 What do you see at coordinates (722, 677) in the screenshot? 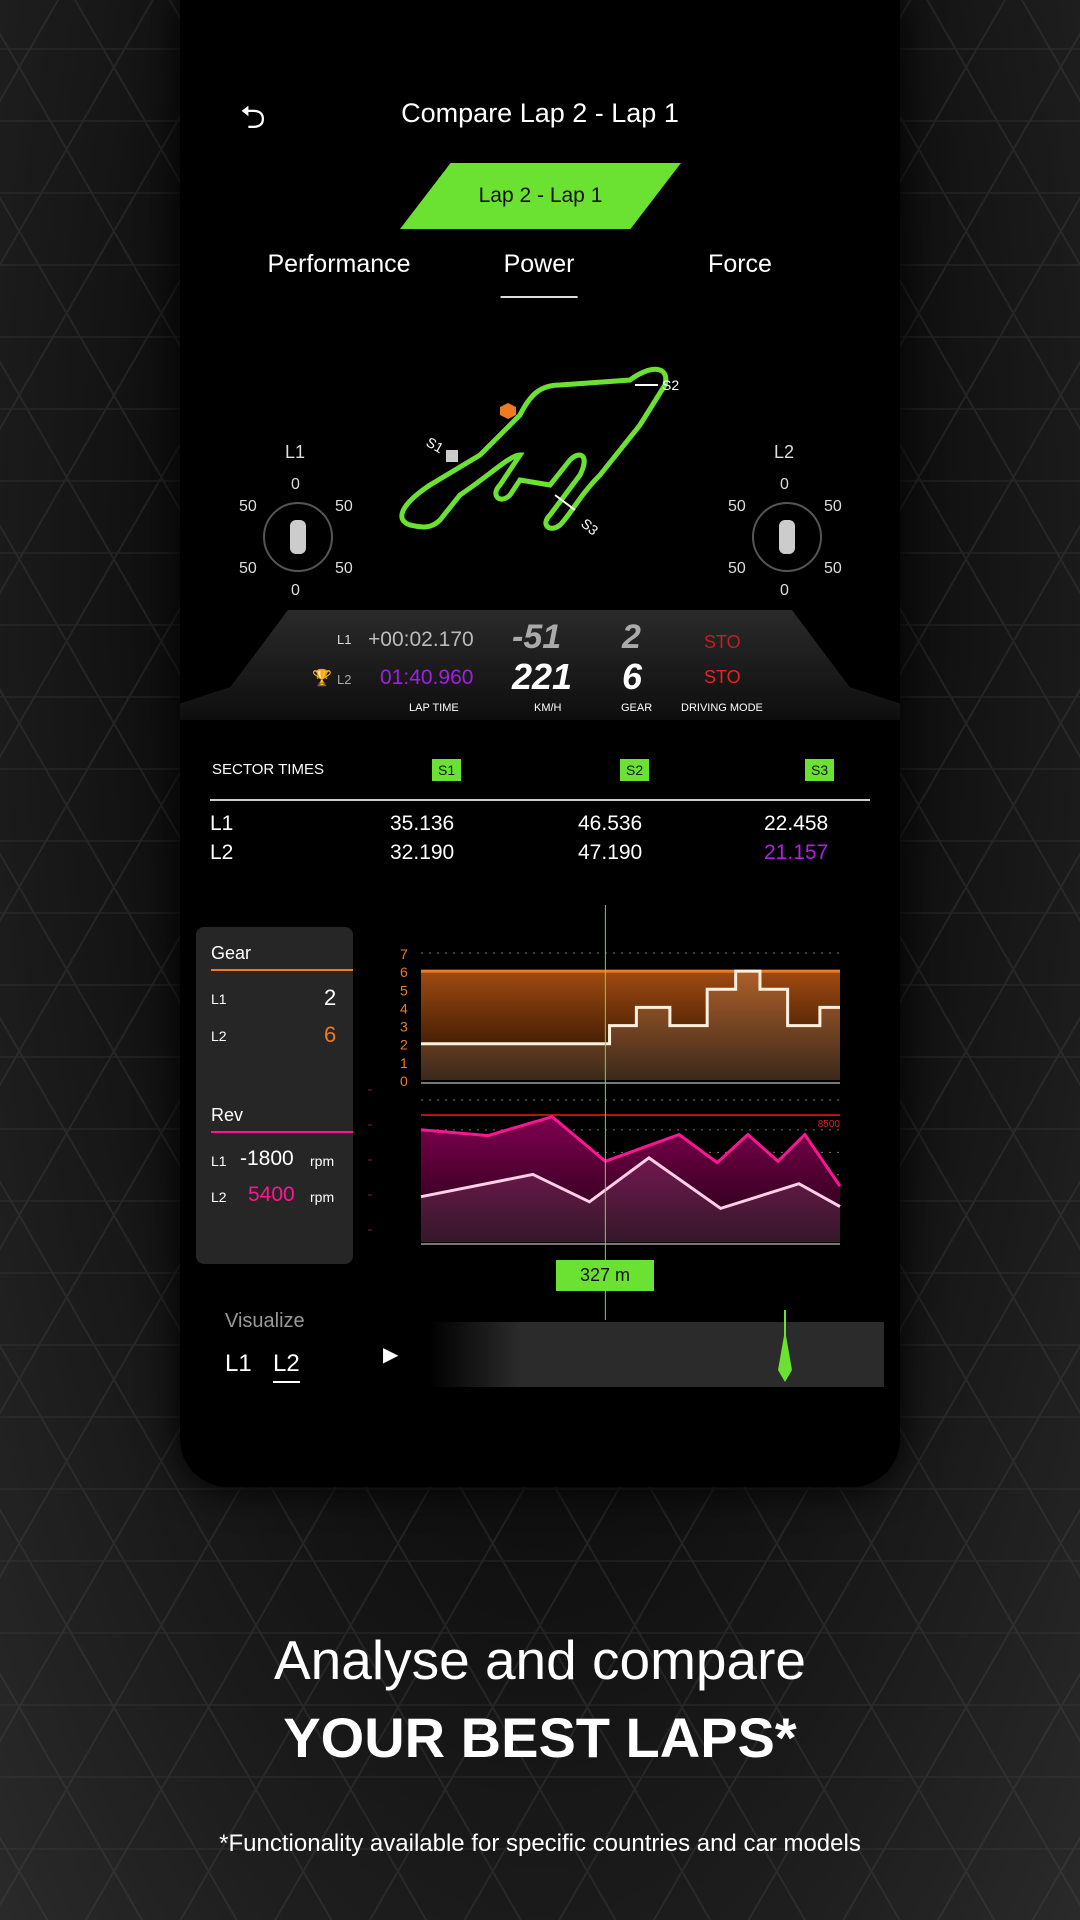
I see `dash-l2-mode: STO` at bounding box center [722, 677].